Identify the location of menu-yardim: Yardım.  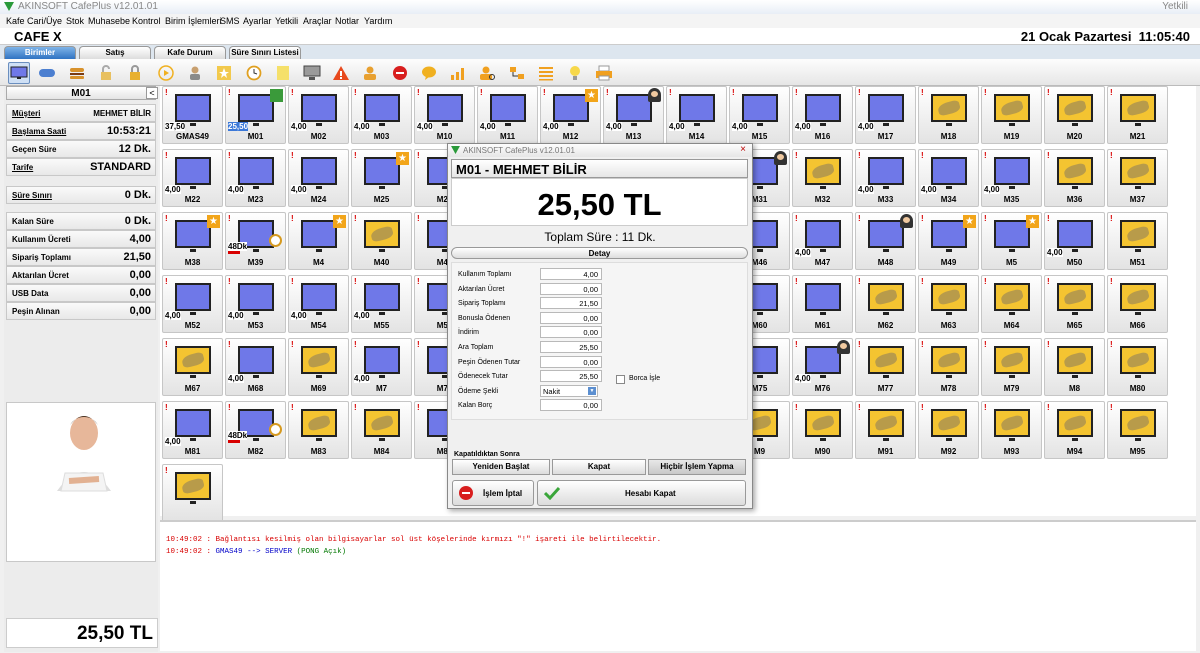
(378, 21).